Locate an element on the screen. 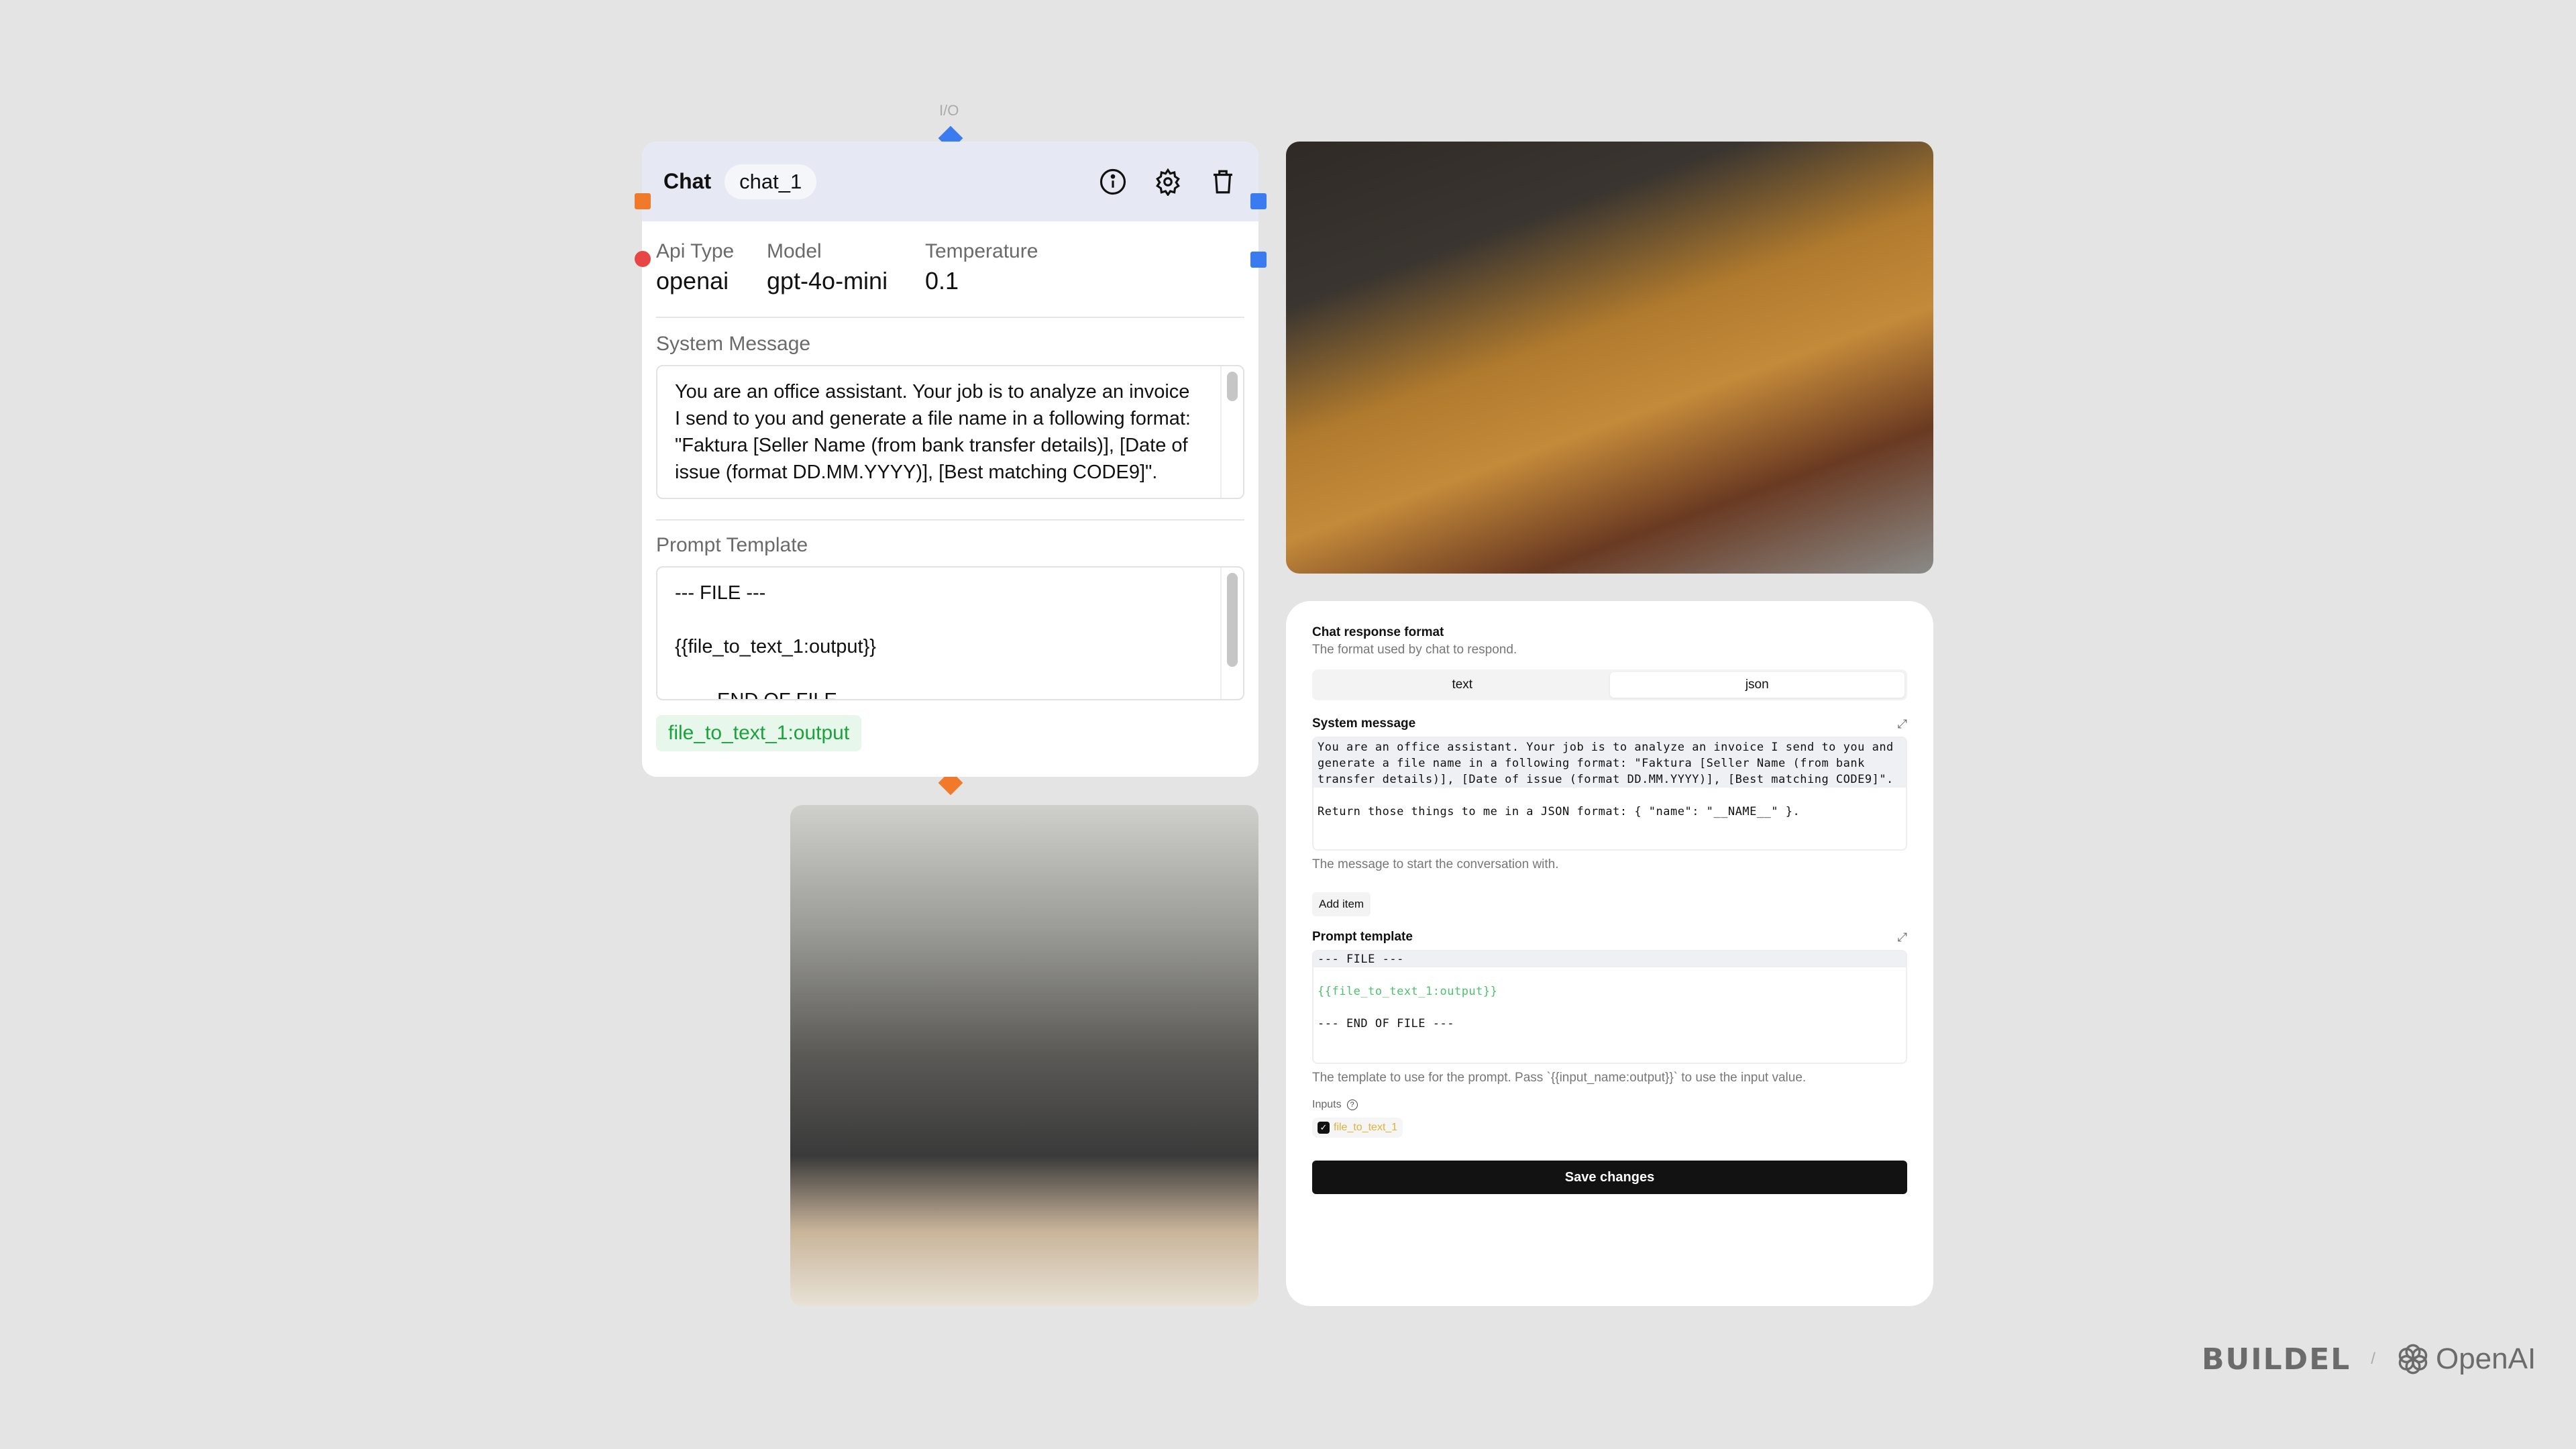 The width and height of the screenshot is (2576, 1449). prompt-template-title: Prompt template is located at coordinates (1362, 937).